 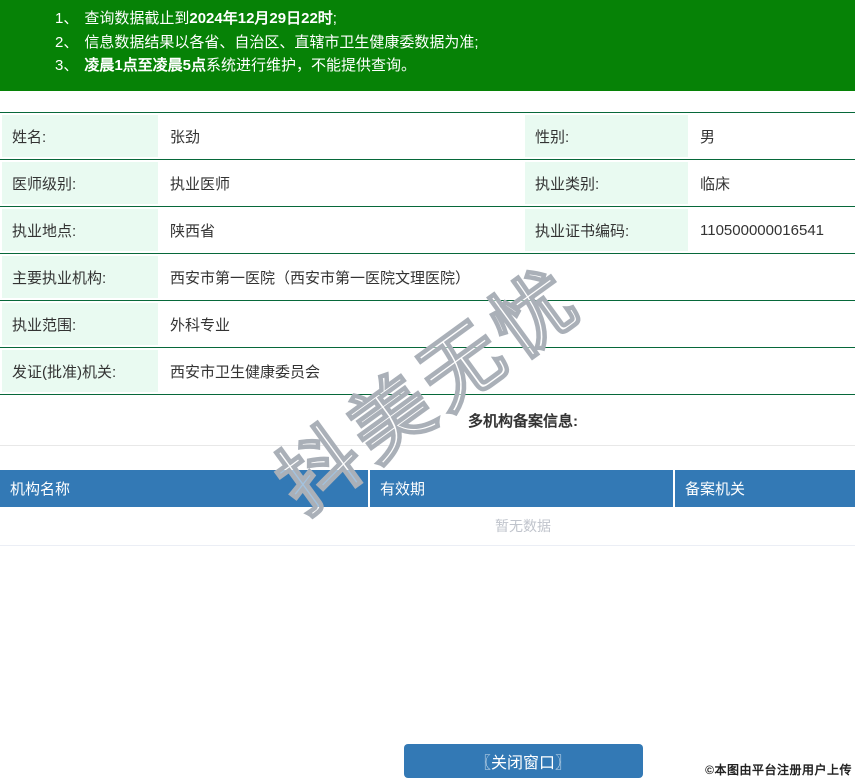 What do you see at coordinates (80, 230) in the screenshot?
I see `field-label-practice-location: 执业地点:` at bounding box center [80, 230].